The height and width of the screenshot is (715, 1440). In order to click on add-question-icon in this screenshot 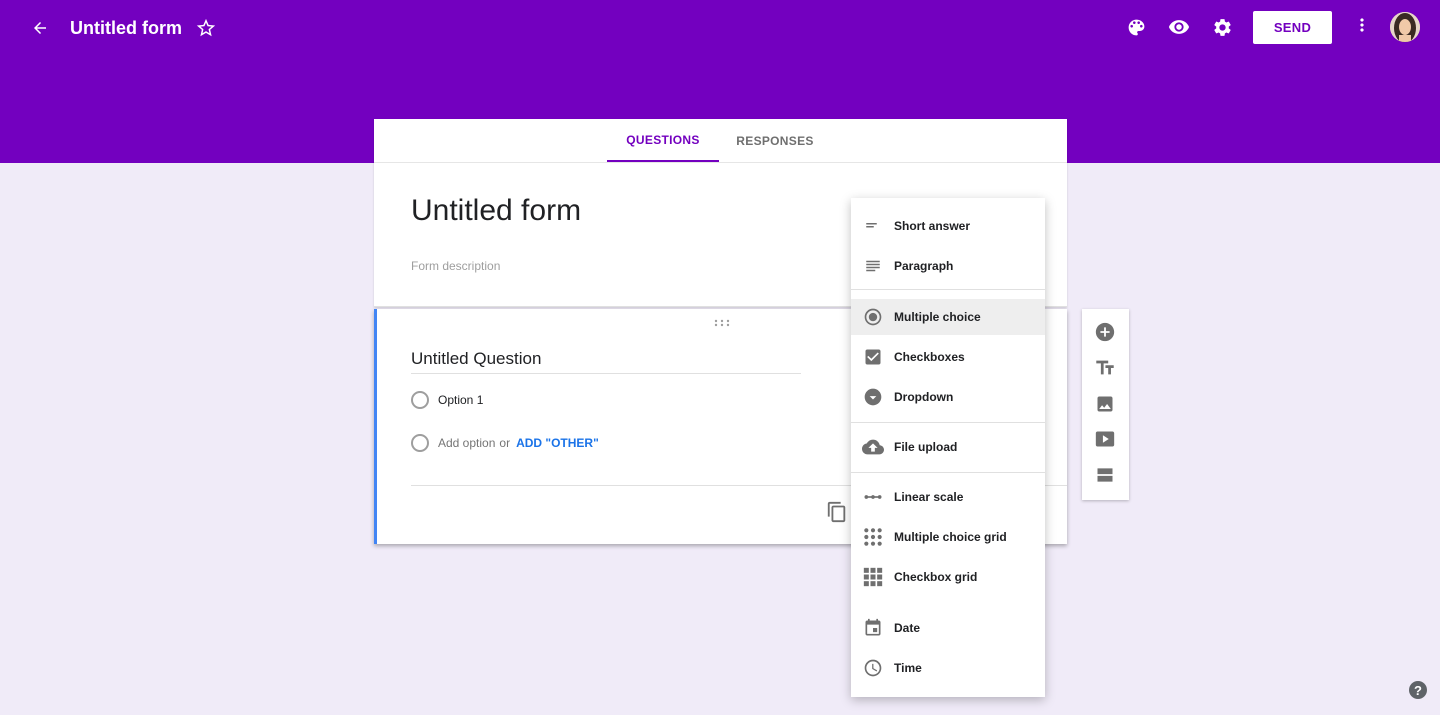, I will do `click(1105, 332)`.